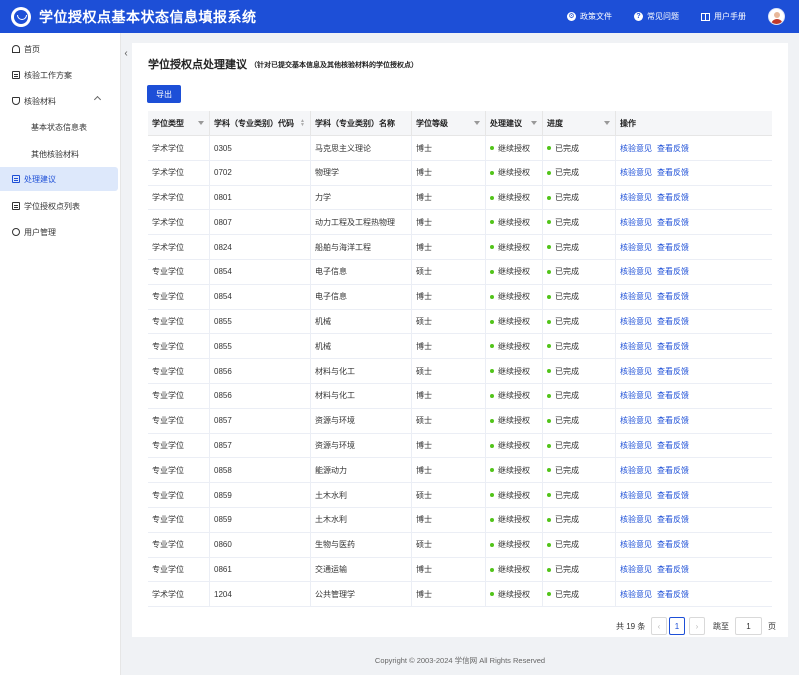 This screenshot has height=675, width=799. What do you see at coordinates (361, 321) in the screenshot?
I see `cell-name: 机械` at bounding box center [361, 321].